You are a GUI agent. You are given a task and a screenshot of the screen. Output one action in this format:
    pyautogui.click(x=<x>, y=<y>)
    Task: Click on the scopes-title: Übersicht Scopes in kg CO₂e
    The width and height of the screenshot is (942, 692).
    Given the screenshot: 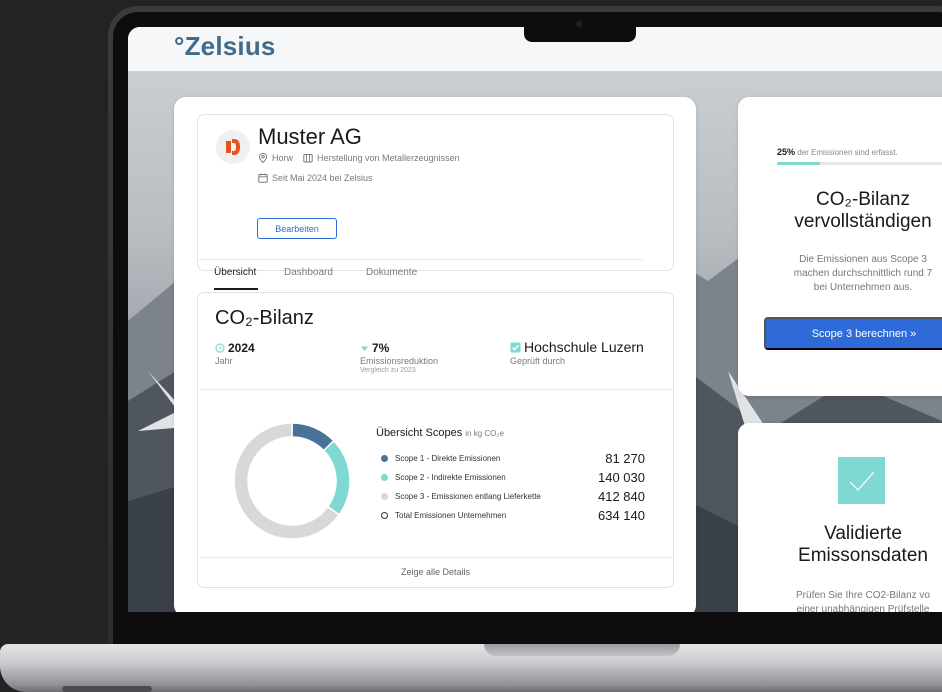 What is the action you would take?
    pyautogui.click(x=440, y=433)
    